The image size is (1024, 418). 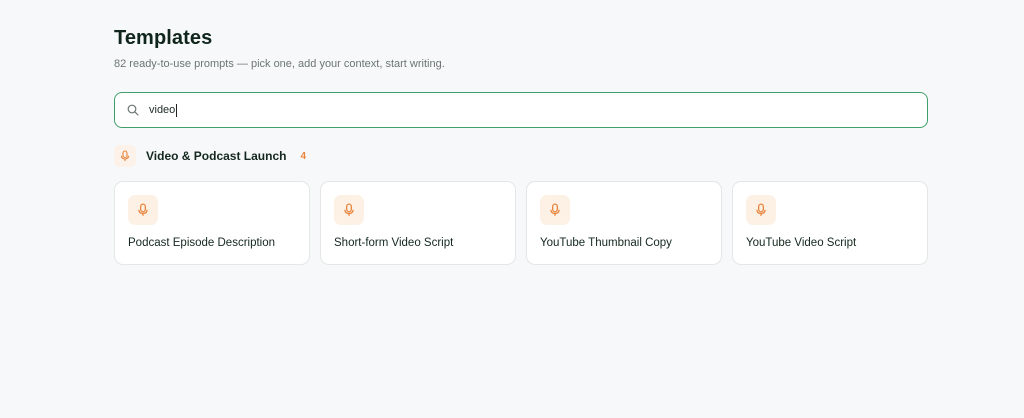 I want to click on section-count-badge: 4, so click(x=303, y=156).